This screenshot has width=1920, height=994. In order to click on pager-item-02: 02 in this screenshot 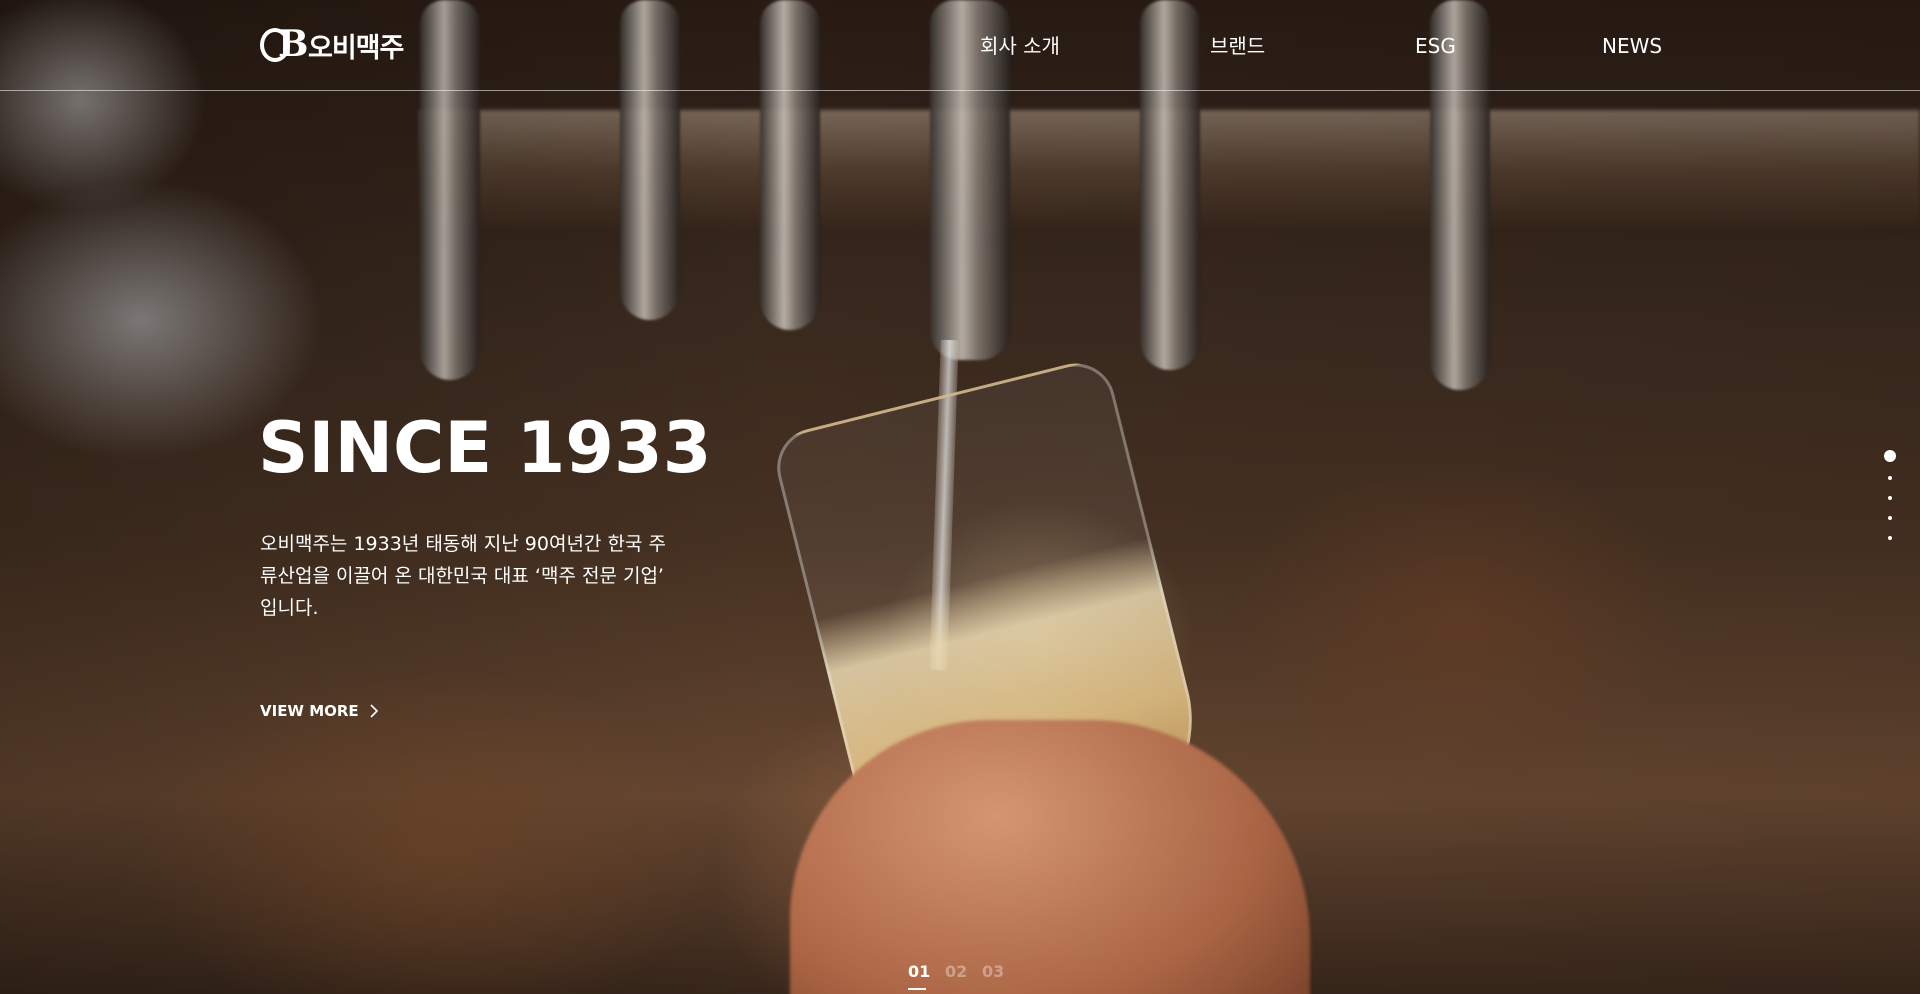, I will do `click(956, 972)`.